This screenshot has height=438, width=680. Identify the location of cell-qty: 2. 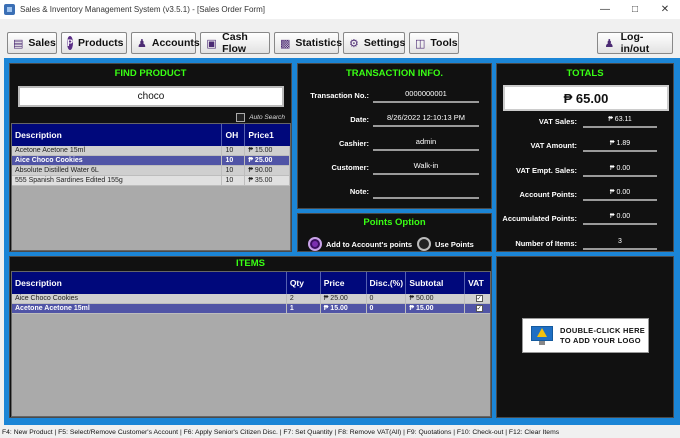
(304, 298).